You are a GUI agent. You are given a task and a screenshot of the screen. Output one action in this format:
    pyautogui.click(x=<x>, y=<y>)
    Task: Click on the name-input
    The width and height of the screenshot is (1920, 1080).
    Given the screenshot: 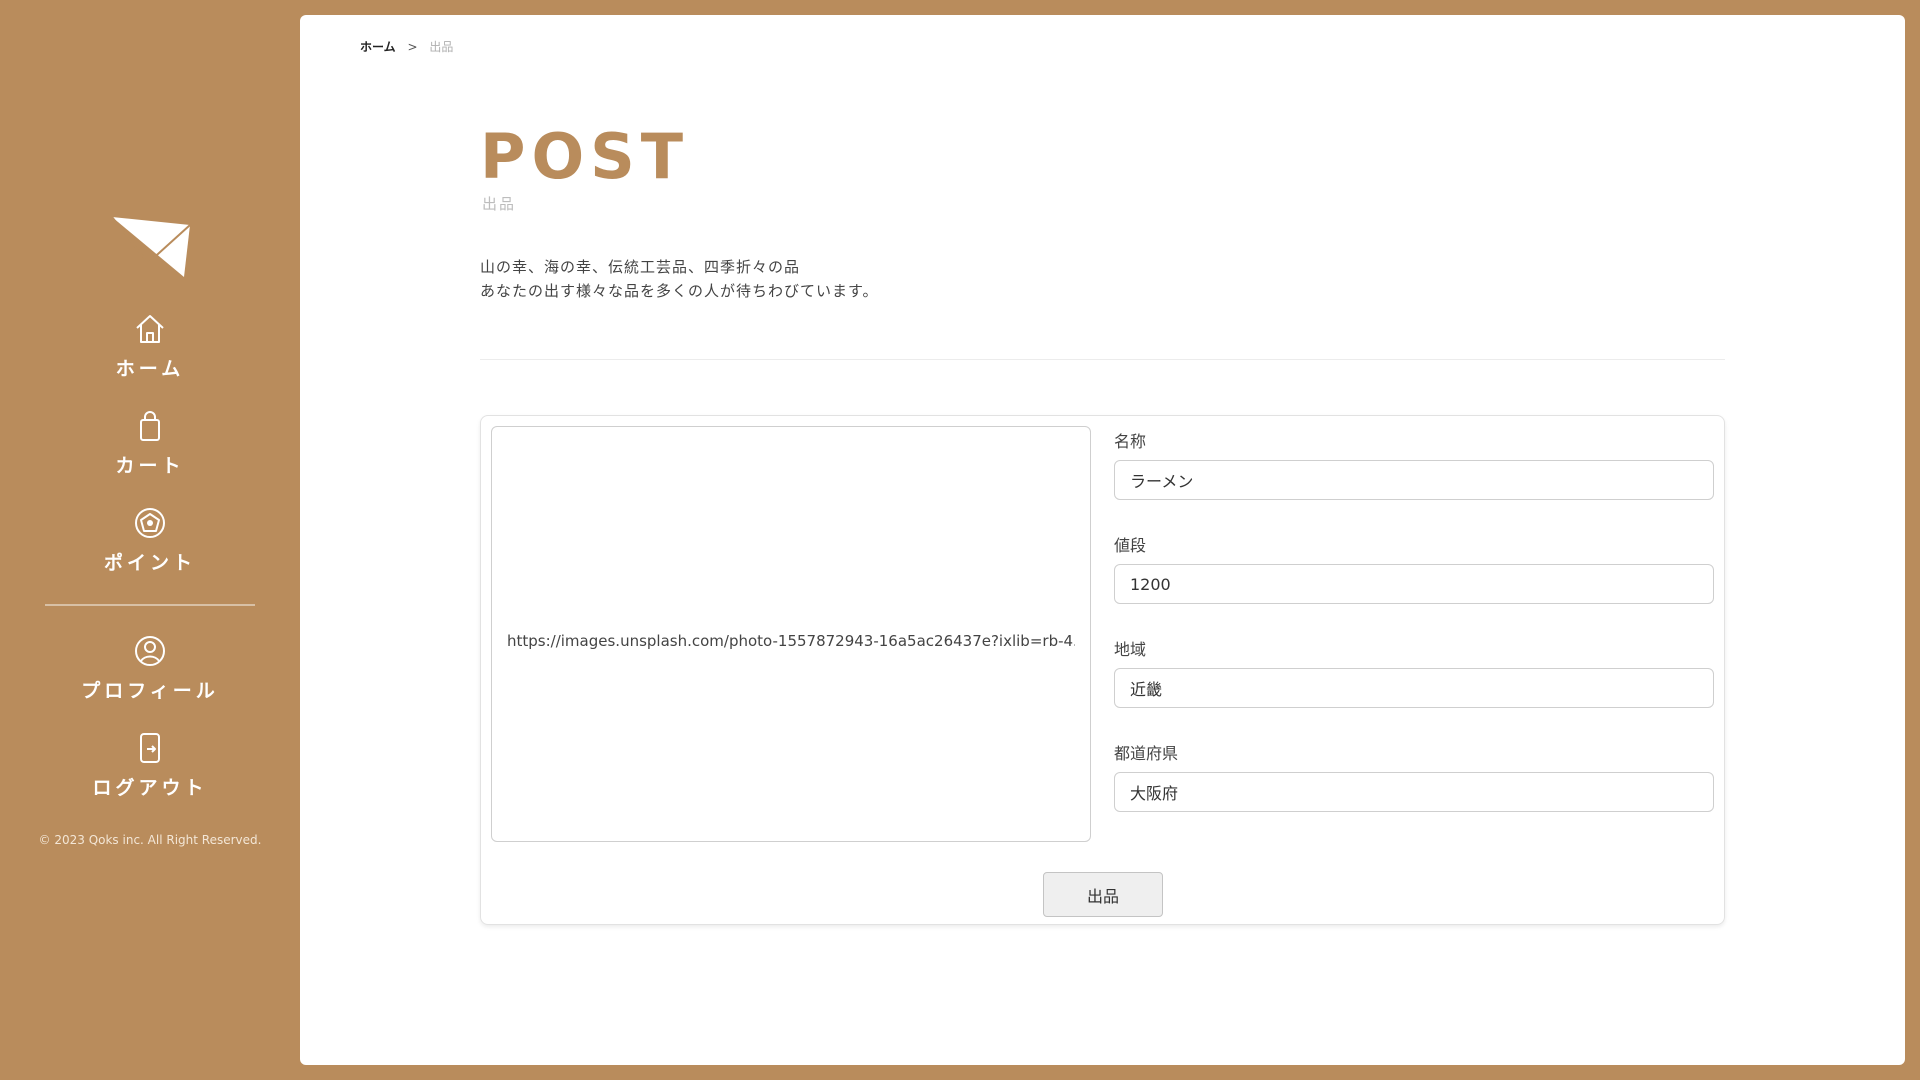 What is the action you would take?
    pyautogui.click(x=1414, y=480)
    